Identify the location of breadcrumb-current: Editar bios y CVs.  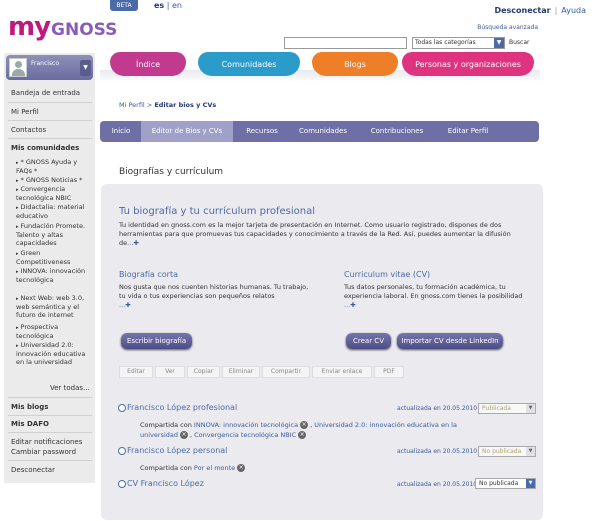
(185, 105).